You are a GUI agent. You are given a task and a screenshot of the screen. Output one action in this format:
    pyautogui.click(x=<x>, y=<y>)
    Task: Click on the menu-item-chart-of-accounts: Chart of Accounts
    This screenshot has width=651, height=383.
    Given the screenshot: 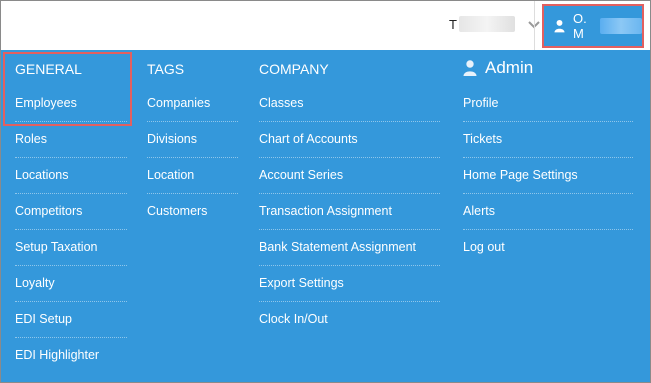 What is the action you would take?
    pyautogui.click(x=349, y=140)
    